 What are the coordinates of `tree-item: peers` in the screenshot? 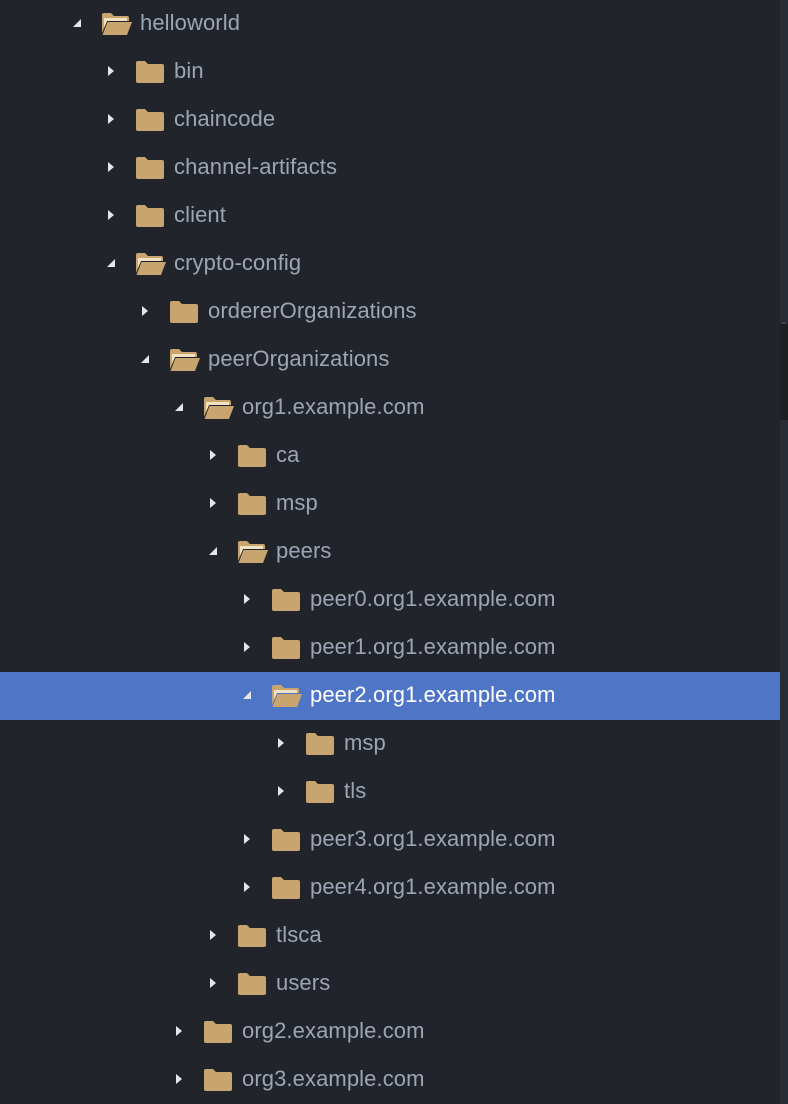 It's located at (390, 552).